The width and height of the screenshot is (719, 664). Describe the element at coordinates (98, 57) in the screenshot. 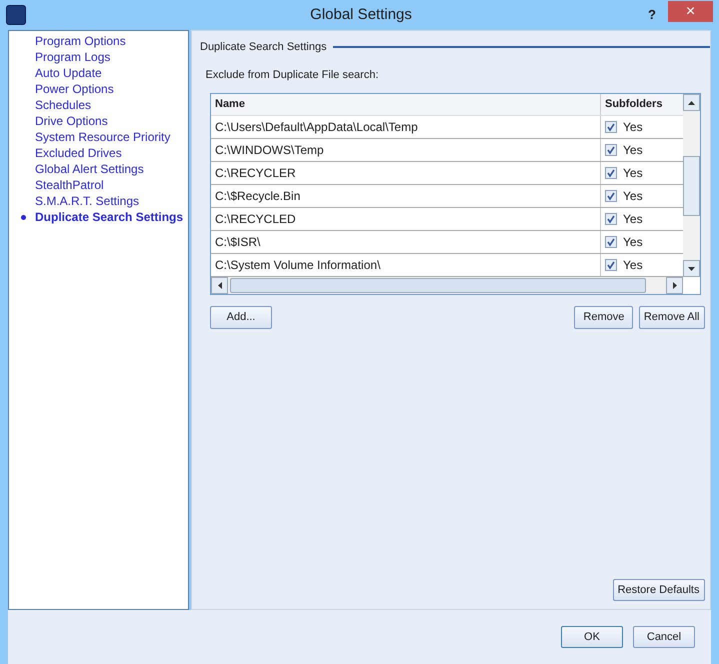

I see `sidebar-item: Program Logs` at that location.